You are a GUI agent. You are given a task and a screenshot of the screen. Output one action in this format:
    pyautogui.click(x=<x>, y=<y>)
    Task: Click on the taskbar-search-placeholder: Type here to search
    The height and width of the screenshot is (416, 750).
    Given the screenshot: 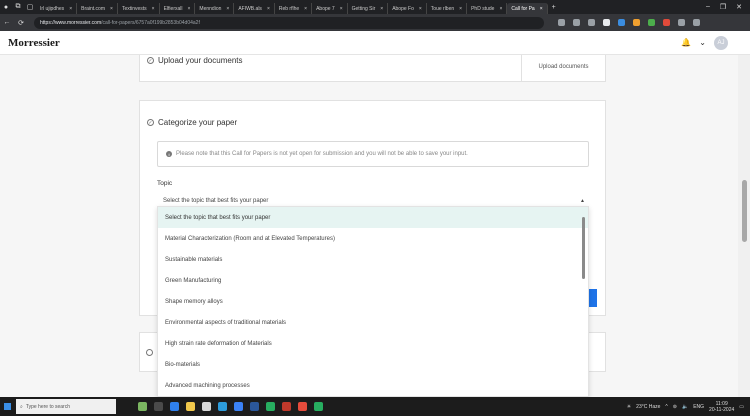 What is the action you would take?
    pyautogui.click(x=48, y=406)
    